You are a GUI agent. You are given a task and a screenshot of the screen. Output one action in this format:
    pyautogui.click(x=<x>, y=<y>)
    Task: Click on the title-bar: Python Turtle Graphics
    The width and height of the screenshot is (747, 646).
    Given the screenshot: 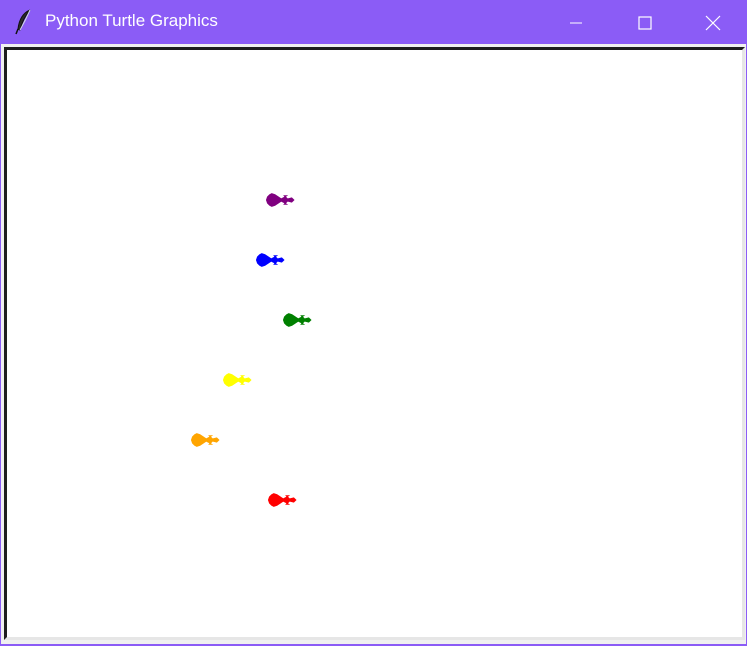 What is the action you would take?
    pyautogui.click(x=373, y=22)
    